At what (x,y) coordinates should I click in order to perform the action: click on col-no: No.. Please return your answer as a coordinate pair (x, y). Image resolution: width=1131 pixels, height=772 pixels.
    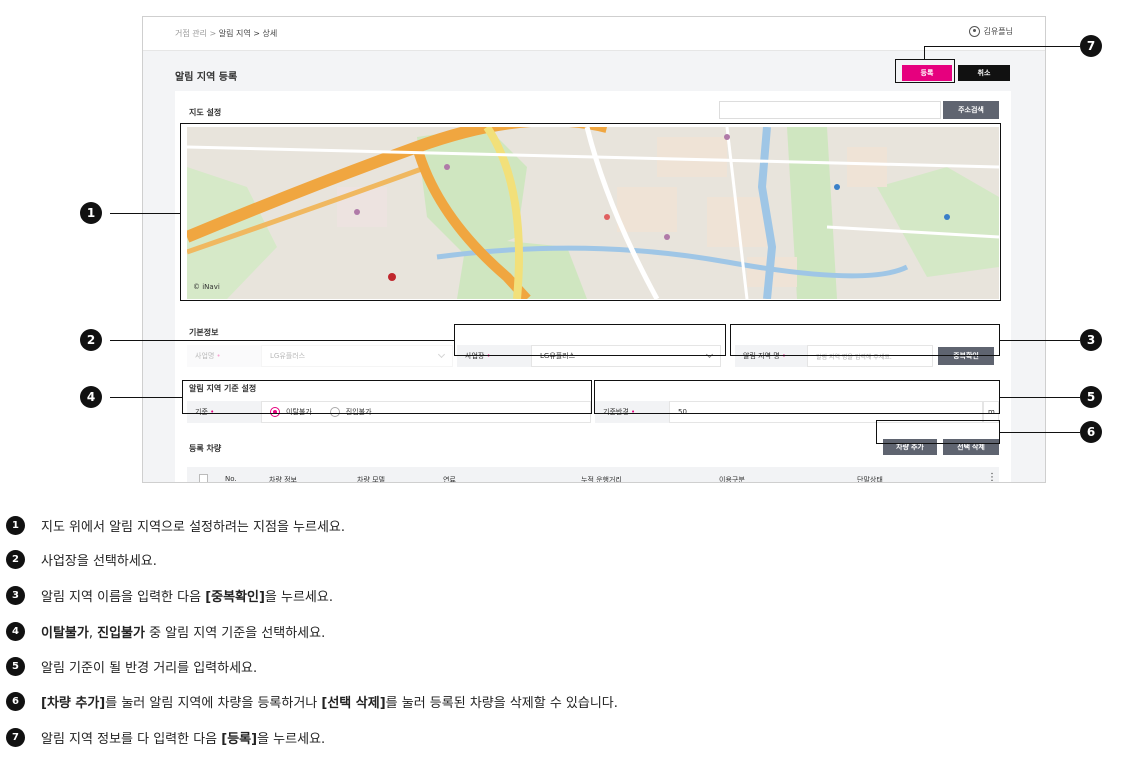
    Looking at the image, I should click on (231, 479).